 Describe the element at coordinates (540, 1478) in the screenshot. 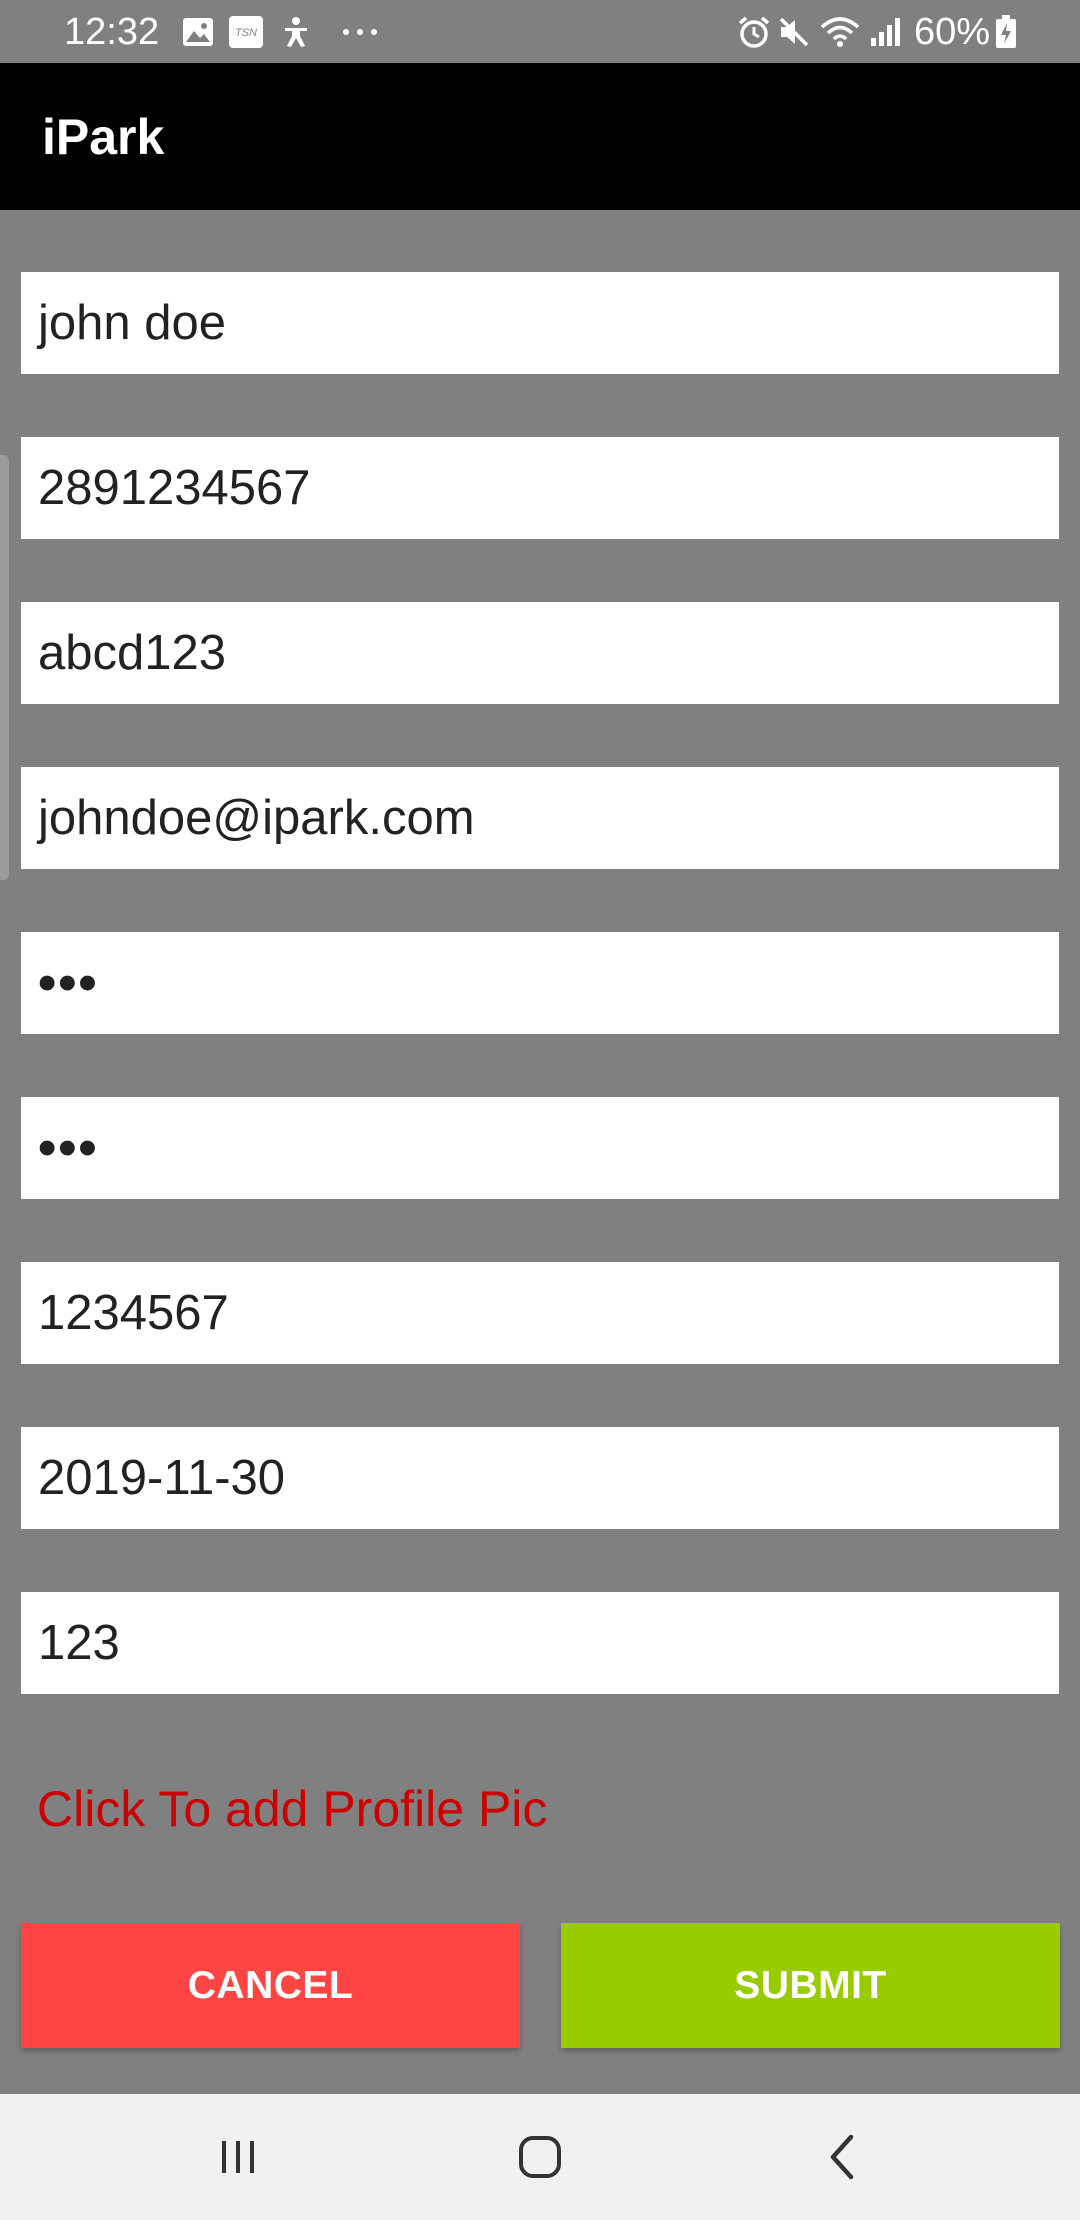

I see `date-field: 2019-11-30` at that location.